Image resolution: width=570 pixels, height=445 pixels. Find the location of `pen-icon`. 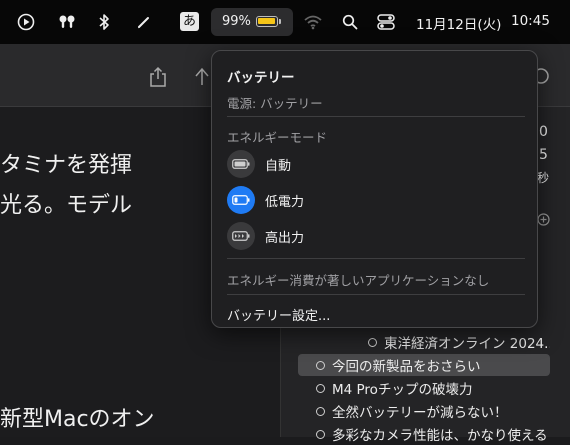

pen-icon is located at coordinates (144, 22).